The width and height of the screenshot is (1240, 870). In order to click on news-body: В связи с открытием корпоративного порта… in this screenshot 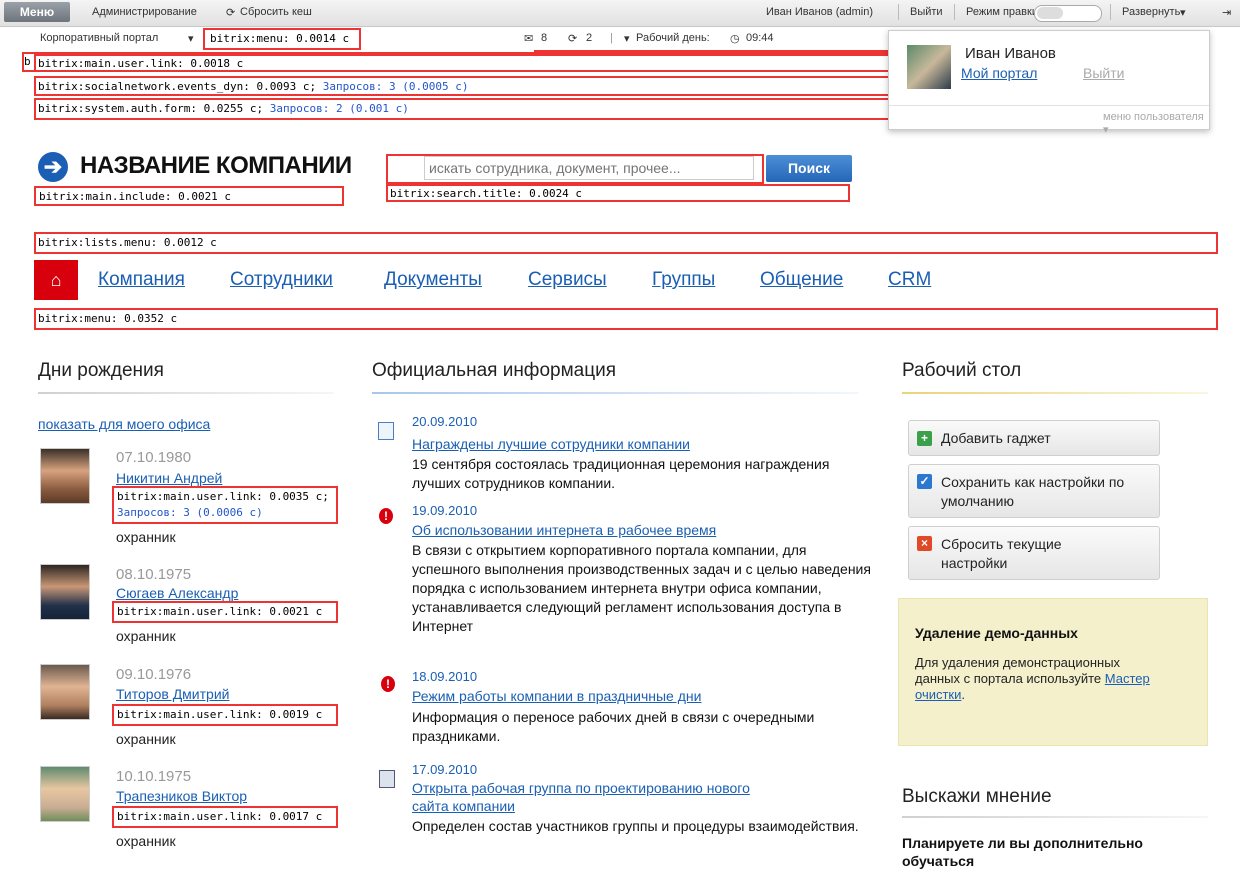, I will do `click(641, 588)`.